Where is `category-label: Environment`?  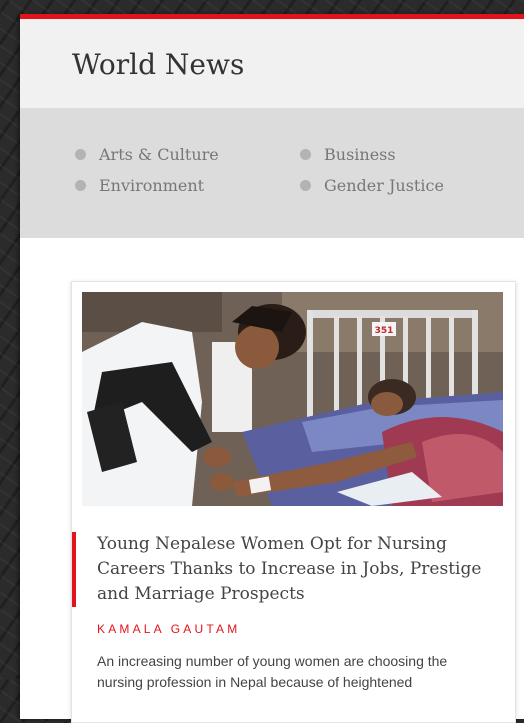 category-label: Environment is located at coordinates (152, 185).